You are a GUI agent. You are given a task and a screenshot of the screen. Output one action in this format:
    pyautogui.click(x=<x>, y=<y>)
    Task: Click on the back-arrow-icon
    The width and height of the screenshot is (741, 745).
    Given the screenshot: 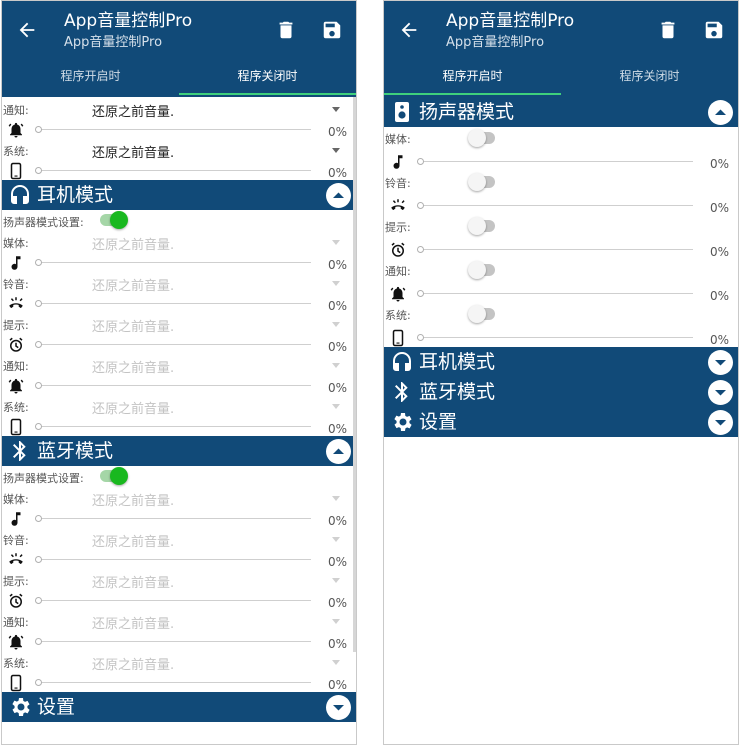 What is the action you would take?
    pyautogui.click(x=409, y=30)
    